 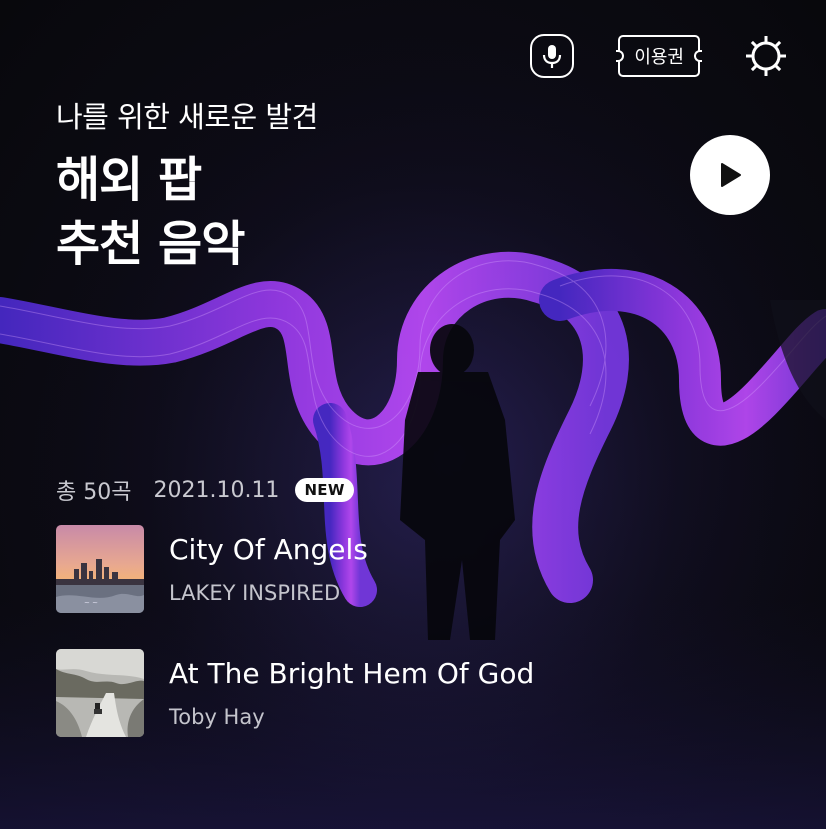 I want to click on track-info: City Of Angels LAKEY INSPIRED, so click(x=268, y=565).